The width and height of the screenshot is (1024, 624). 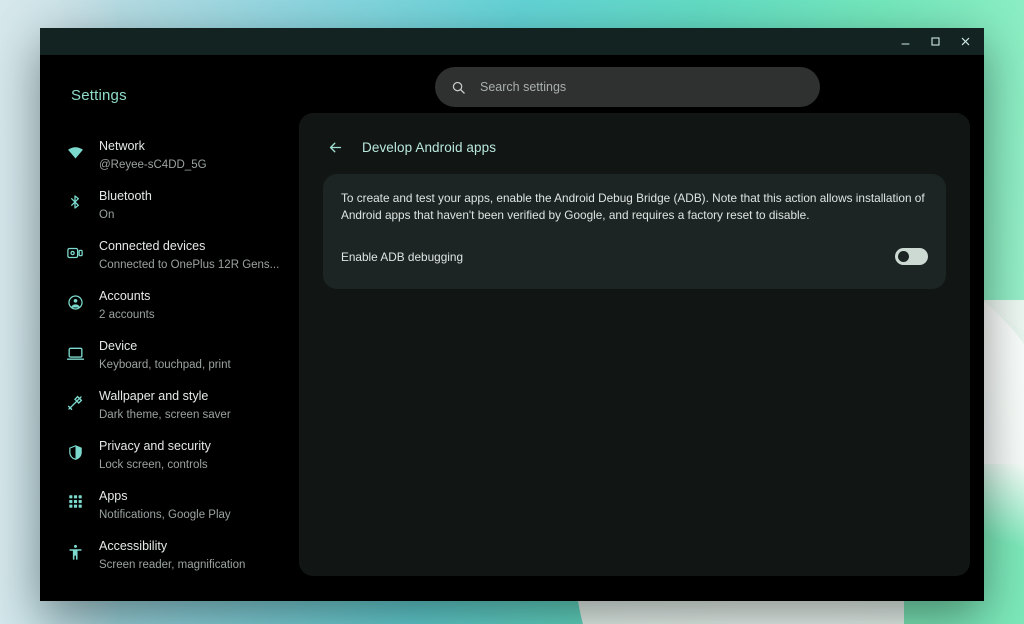 I want to click on accessibility-icon, so click(x=75, y=552).